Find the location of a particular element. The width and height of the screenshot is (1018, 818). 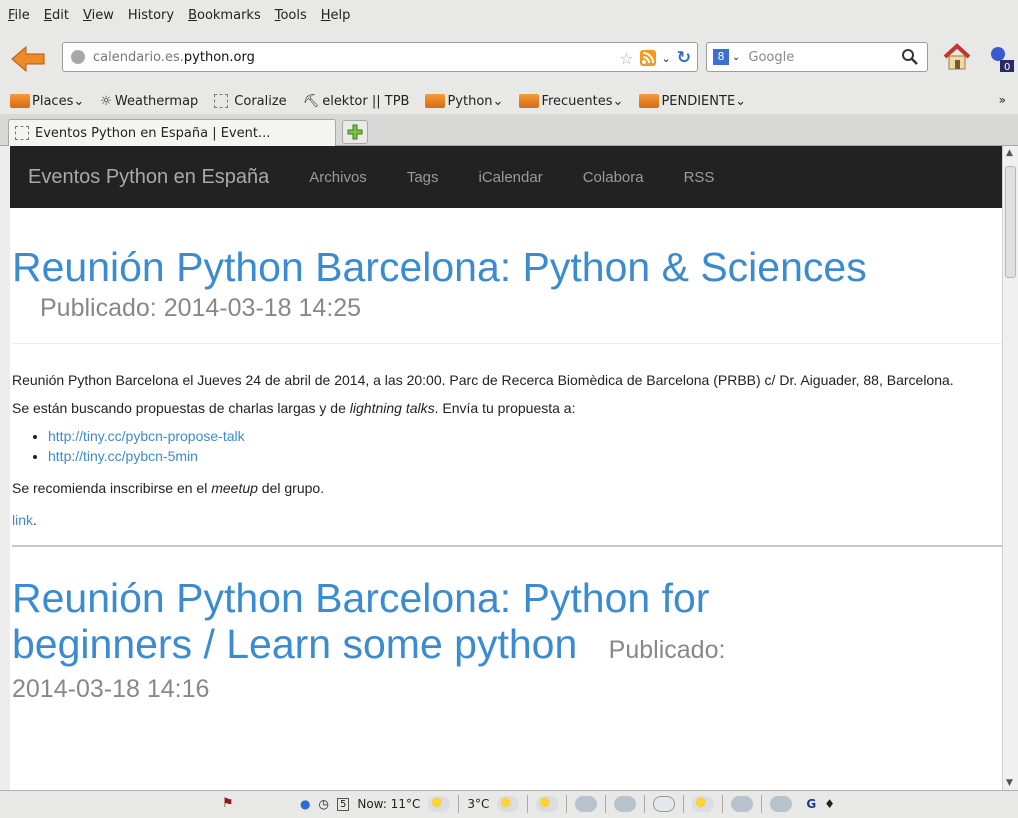

rss-icon is located at coordinates (647, 58).